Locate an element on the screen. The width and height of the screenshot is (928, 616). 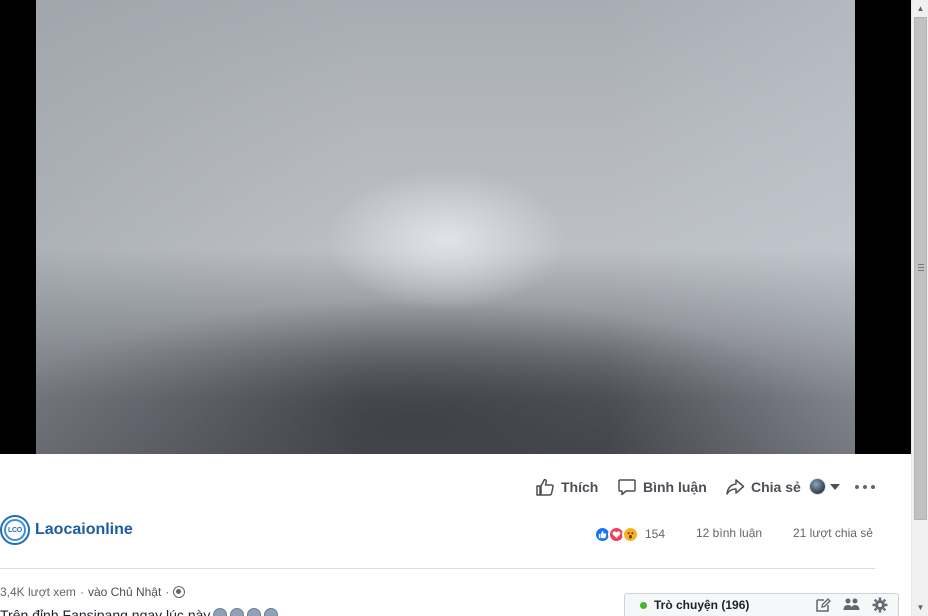
page-avatar: LCO is located at coordinates (15, 530).